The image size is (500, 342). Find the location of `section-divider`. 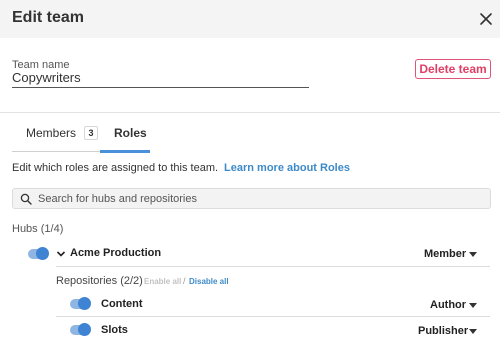

section-divider is located at coordinates (250, 112).